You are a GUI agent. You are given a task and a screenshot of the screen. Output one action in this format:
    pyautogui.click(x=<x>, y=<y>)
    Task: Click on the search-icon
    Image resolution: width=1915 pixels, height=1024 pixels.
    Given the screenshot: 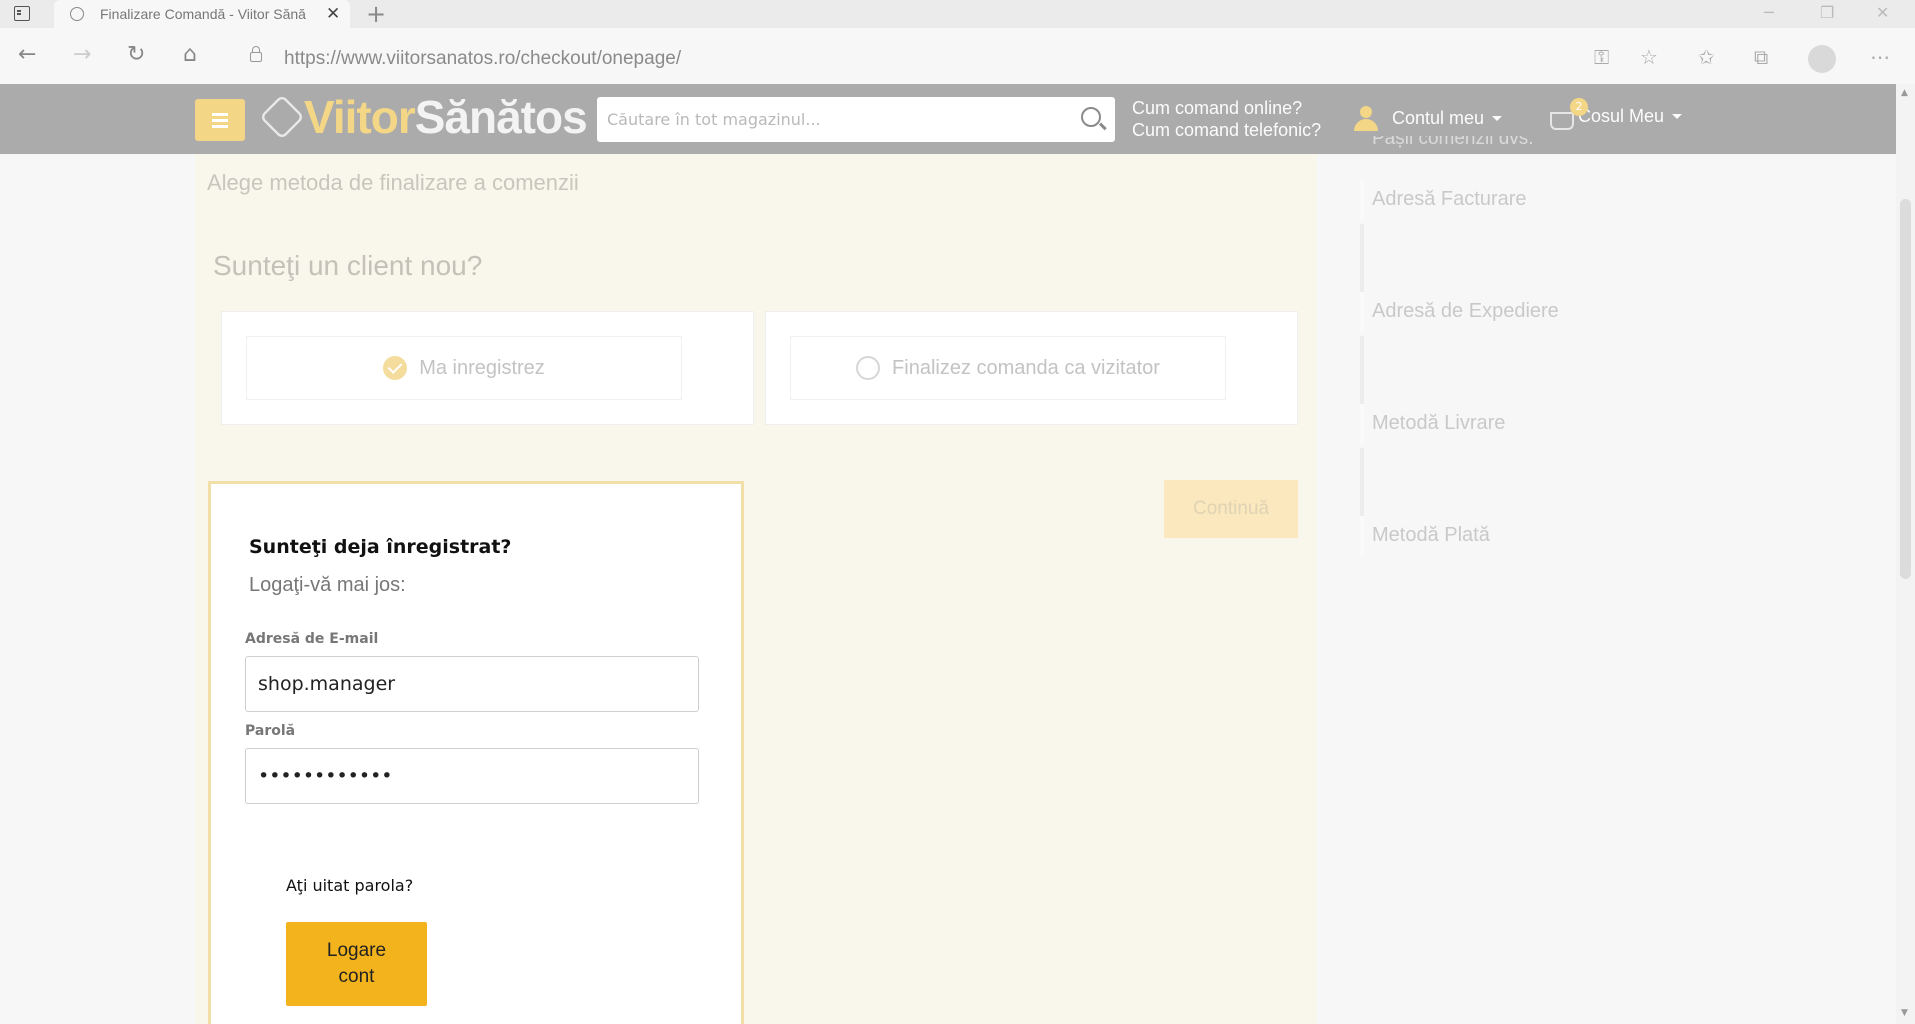 What is the action you would take?
    pyautogui.click(x=1091, y=117)
    